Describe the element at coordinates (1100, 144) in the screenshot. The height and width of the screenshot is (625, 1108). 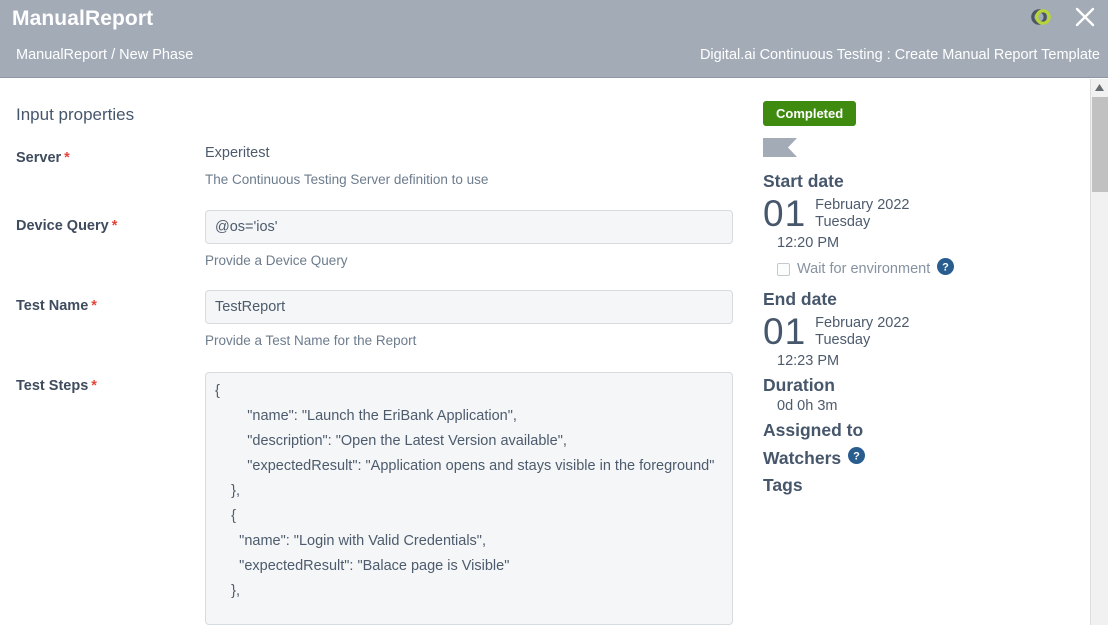
I see `scroll-thumb` at that location.